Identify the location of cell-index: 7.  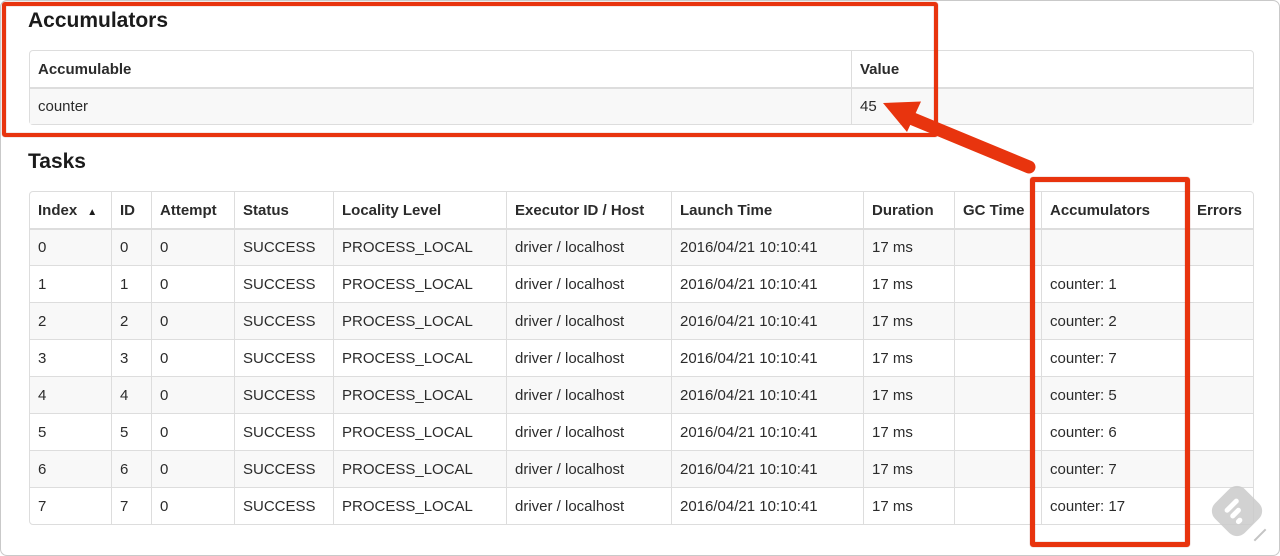
(70, 505).